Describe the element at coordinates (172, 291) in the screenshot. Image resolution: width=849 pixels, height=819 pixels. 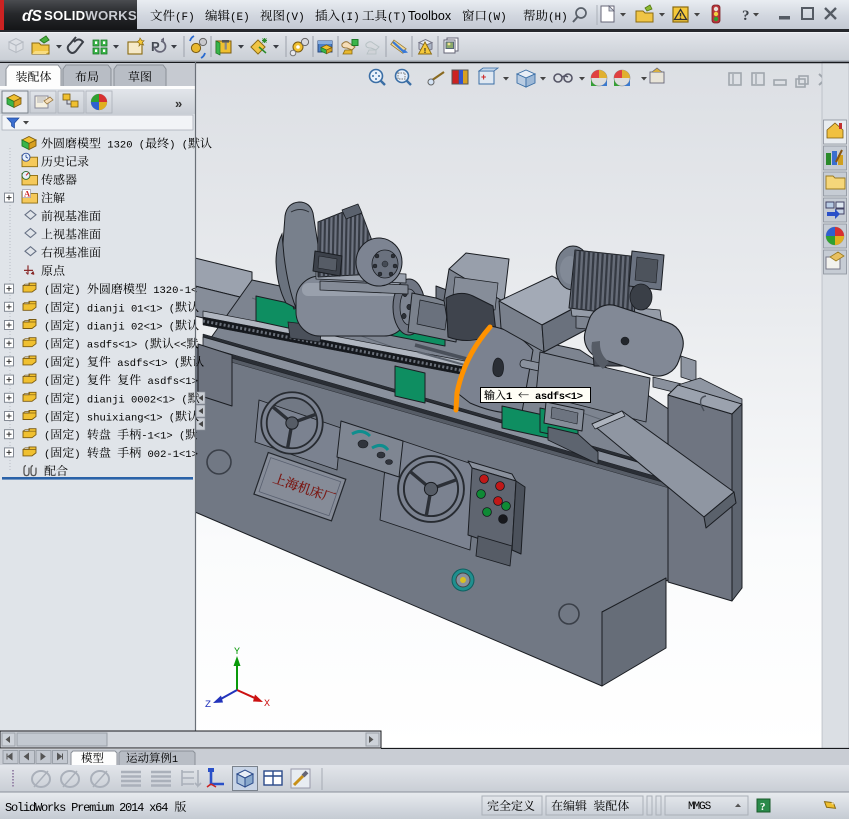
I see `svg-text: 1320-1<` at that location.